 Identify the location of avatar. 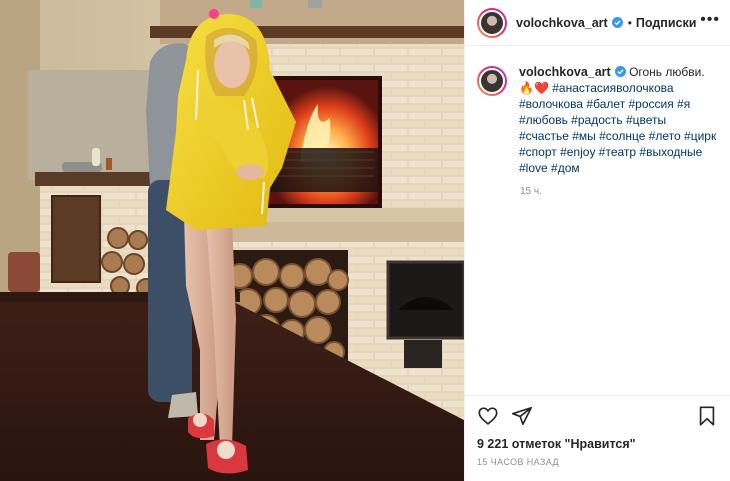
(492, 22).